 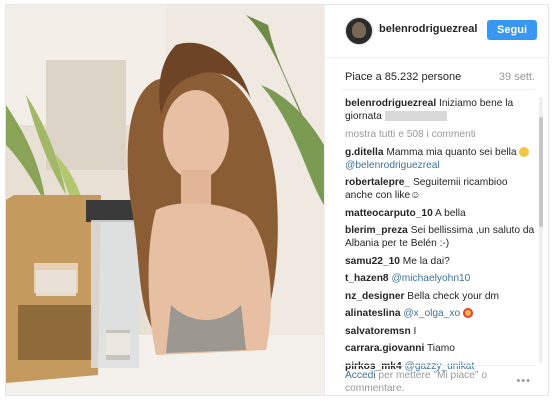 What do you see at coordinates (440, 134) in the screenshot?
I see `show-all-comments-link: mostra tutti e 508 i commenti` at bounding box center [440, 134].